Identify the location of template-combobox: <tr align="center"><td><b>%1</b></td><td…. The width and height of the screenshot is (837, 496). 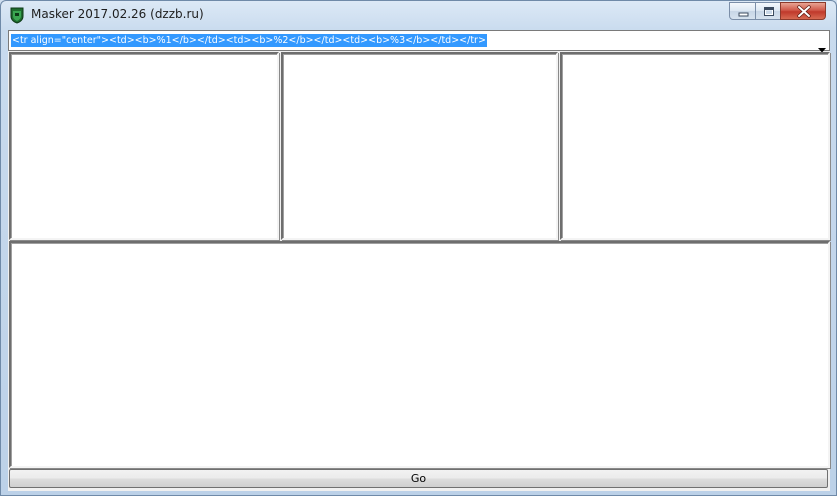
(419, 41).